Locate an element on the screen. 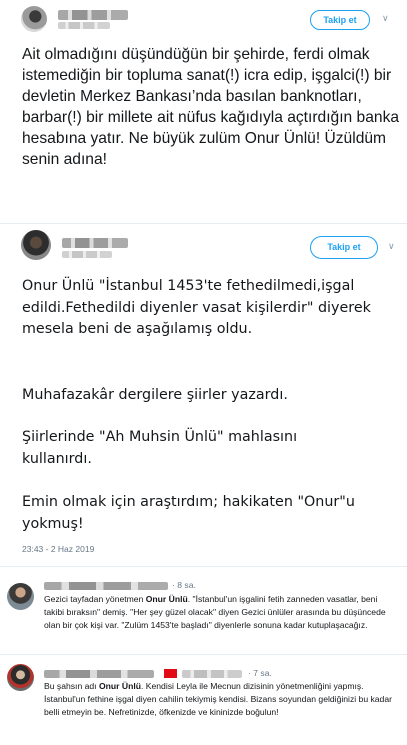 This screenshot has width=407, height=745. flag-icon is located at coordinates (170, 673).